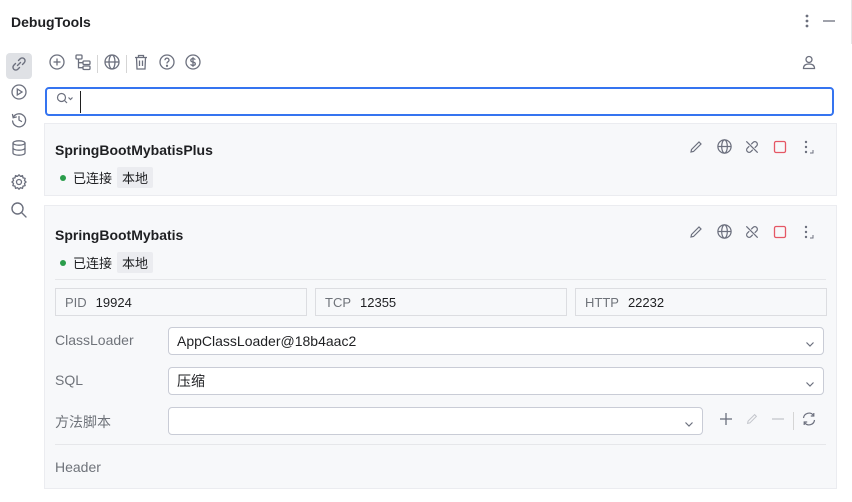 The width and height of the screenshot is (852, 502). I want to click on method-script-label: 方法脚本, so click(83, 422).